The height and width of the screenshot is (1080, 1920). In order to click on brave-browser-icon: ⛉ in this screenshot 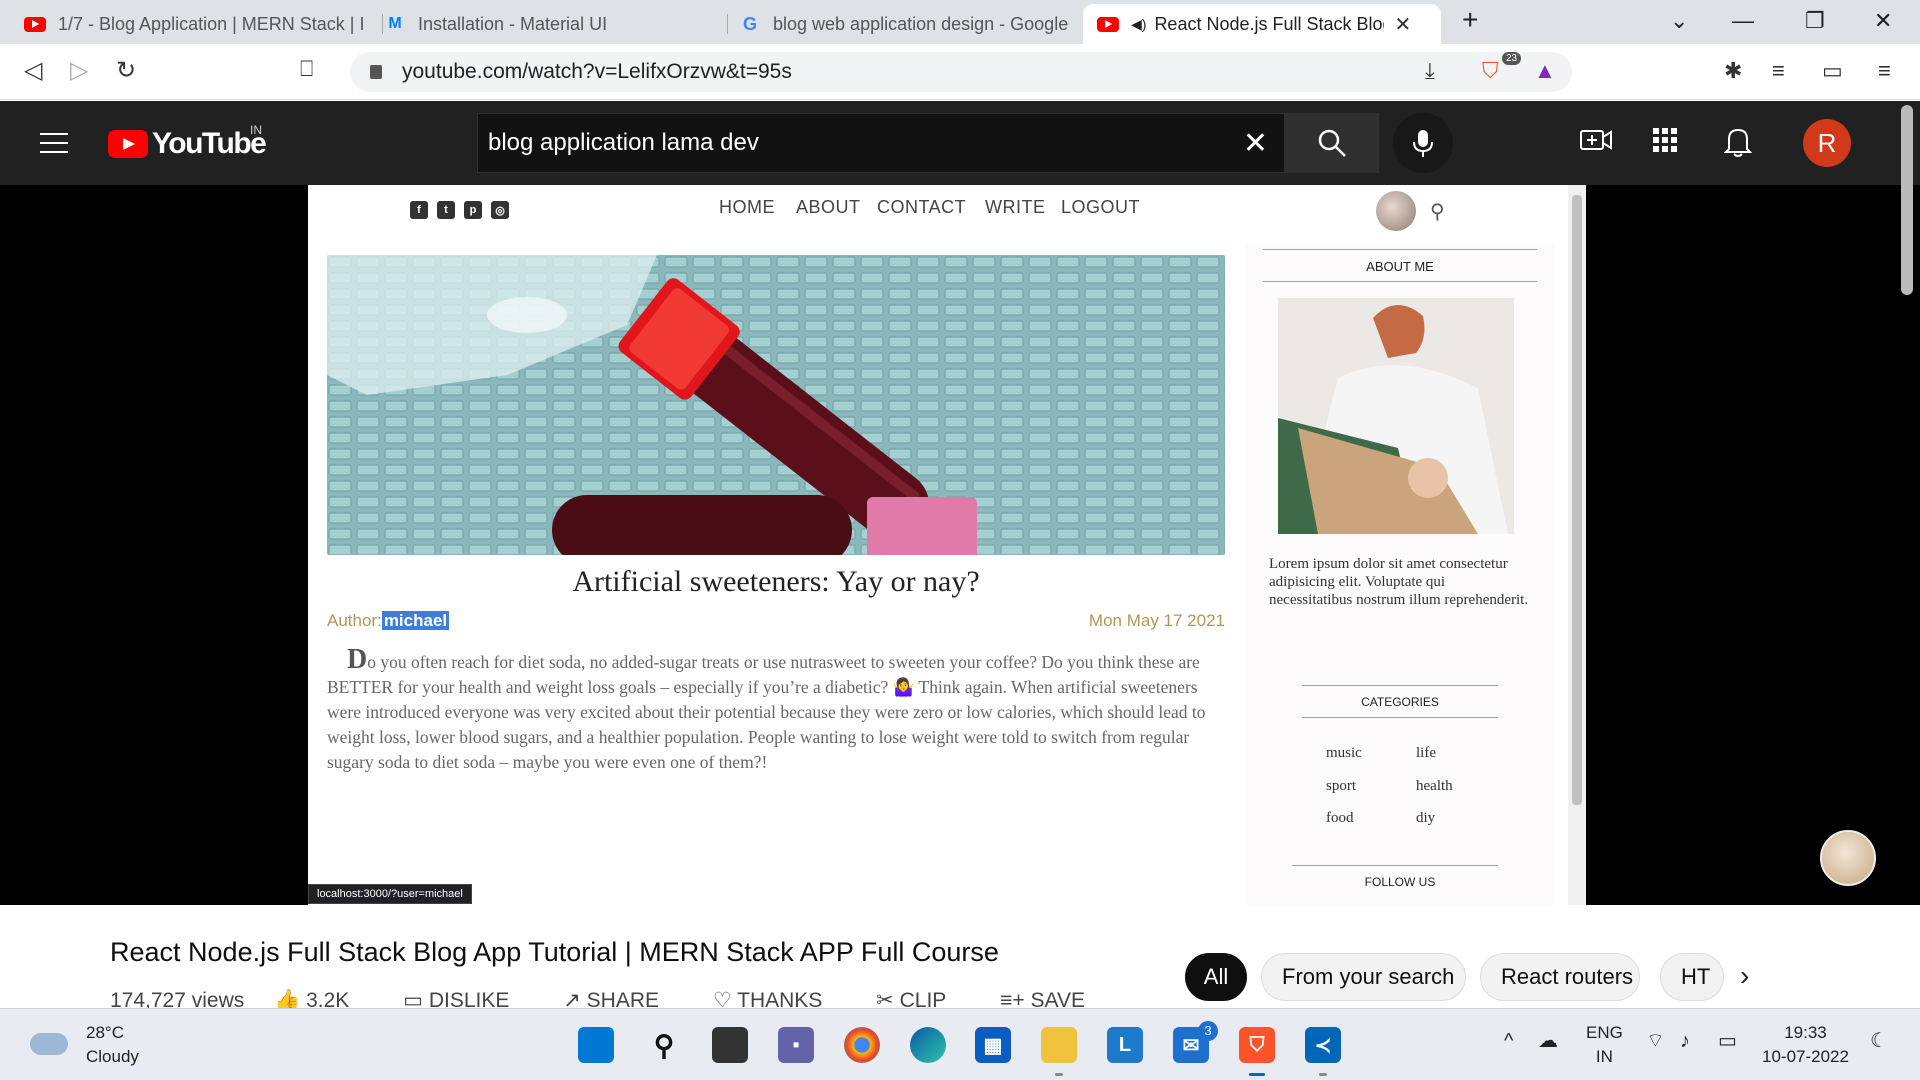, I will do `click(1257, 1045)`.